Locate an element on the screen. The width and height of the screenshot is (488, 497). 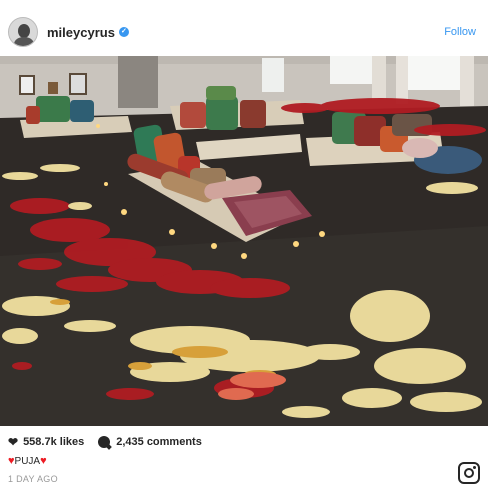
instagram-icon is located at coordinates (469, 473).